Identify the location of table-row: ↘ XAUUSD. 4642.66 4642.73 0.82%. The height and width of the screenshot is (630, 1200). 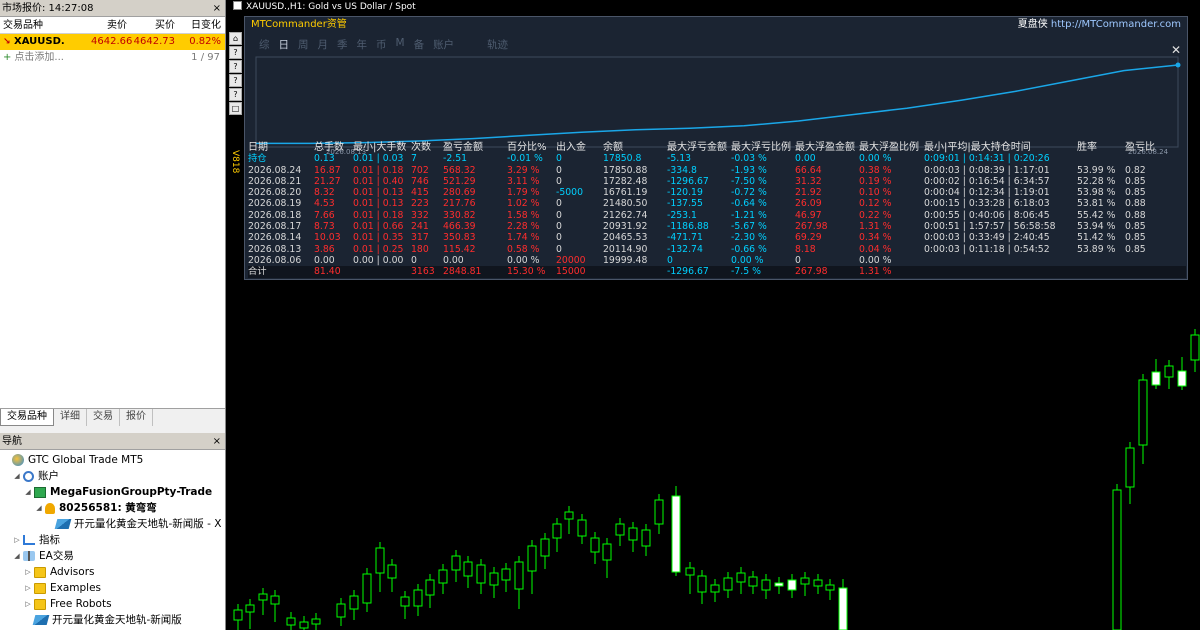
(112, 42).